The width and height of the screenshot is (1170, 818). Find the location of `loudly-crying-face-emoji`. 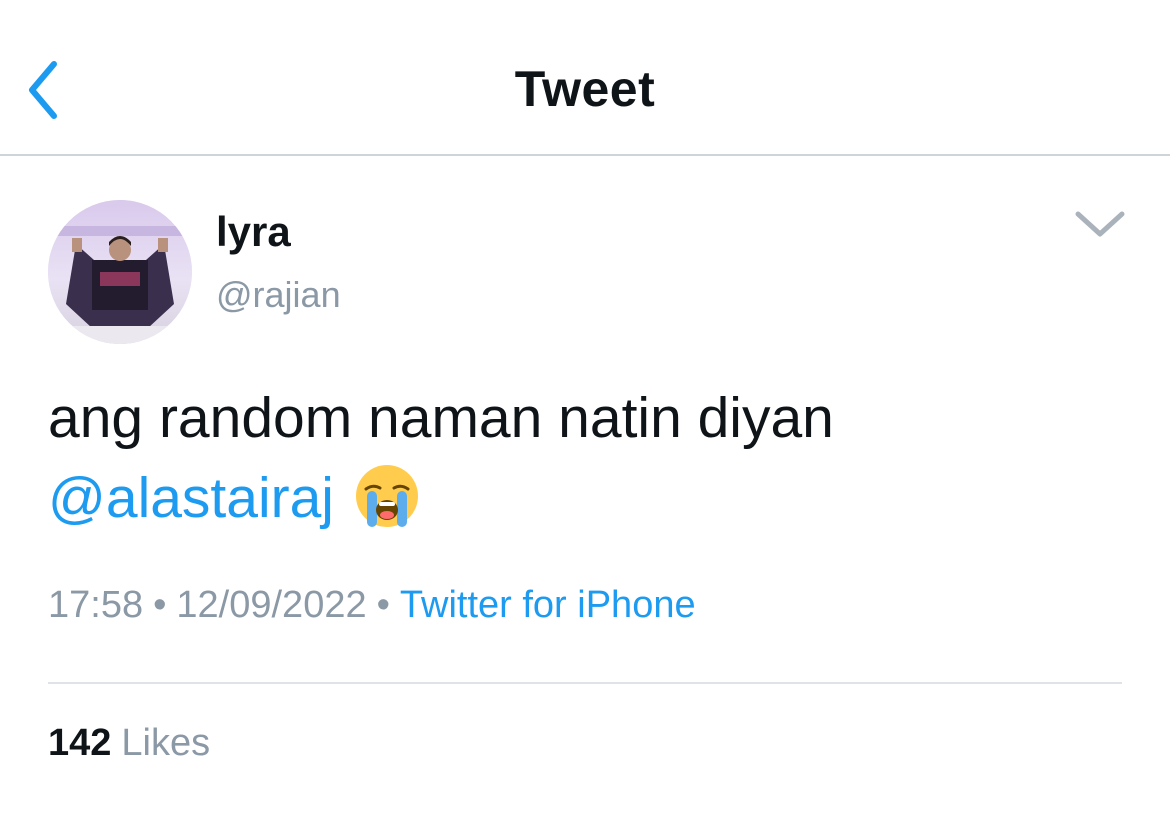

loudly-crying-face-emoji is located at coordinates (387, 496).